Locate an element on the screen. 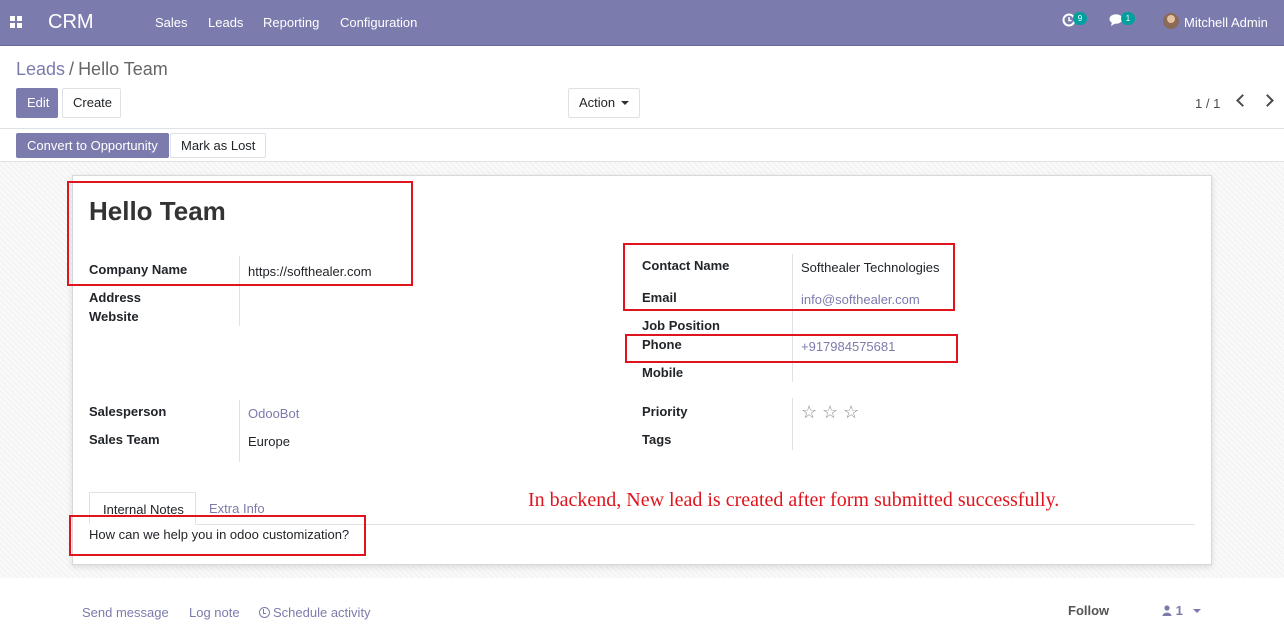 The height and width of the screenshot is (626, 1284). sales-team-label: Sales Team is located at coordinates (124, 439).